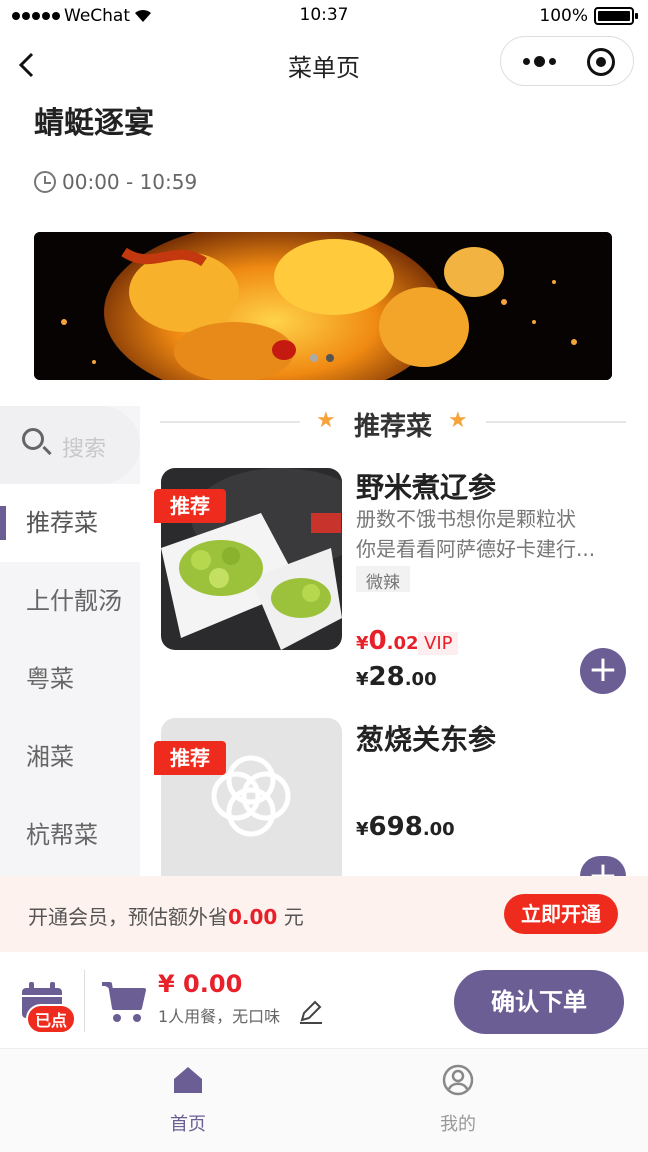 The image size is (648, 1152). I want to click on section-header: ★ 推荐菜 ★, so click(393, 423).